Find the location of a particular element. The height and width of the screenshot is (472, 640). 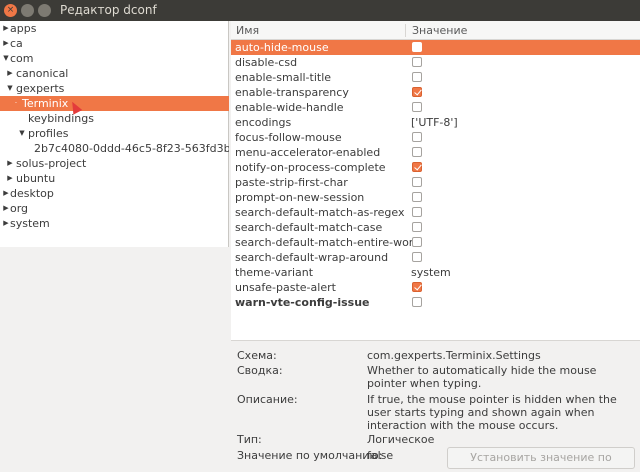

tree-item-label: desktop is located at coordinates (32, 193).